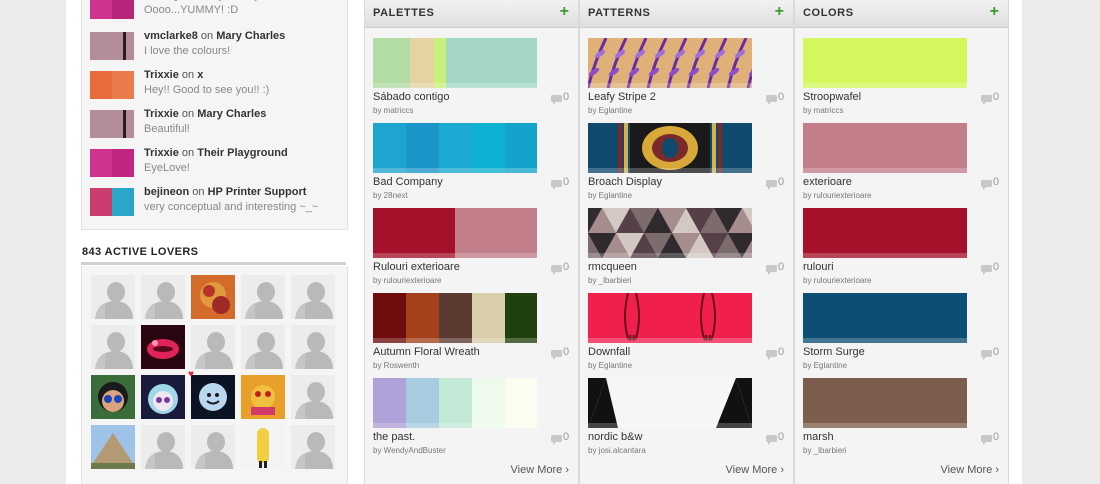  I want to click on column-item: Stroopwafel by matriccs 0, so click(901, 78).